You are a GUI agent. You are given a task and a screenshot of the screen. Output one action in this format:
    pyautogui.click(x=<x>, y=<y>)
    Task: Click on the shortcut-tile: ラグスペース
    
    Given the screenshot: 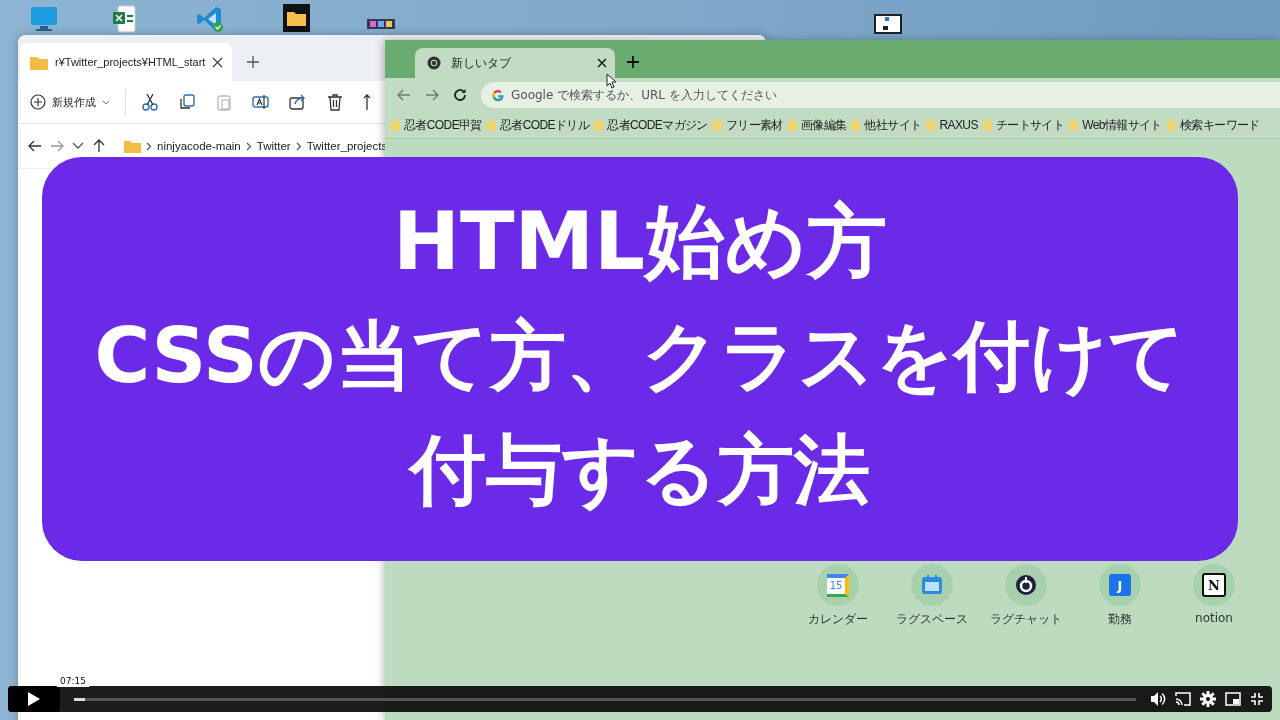 What is the action you would take?
    pyautogui.click(x=932, y=596)
    